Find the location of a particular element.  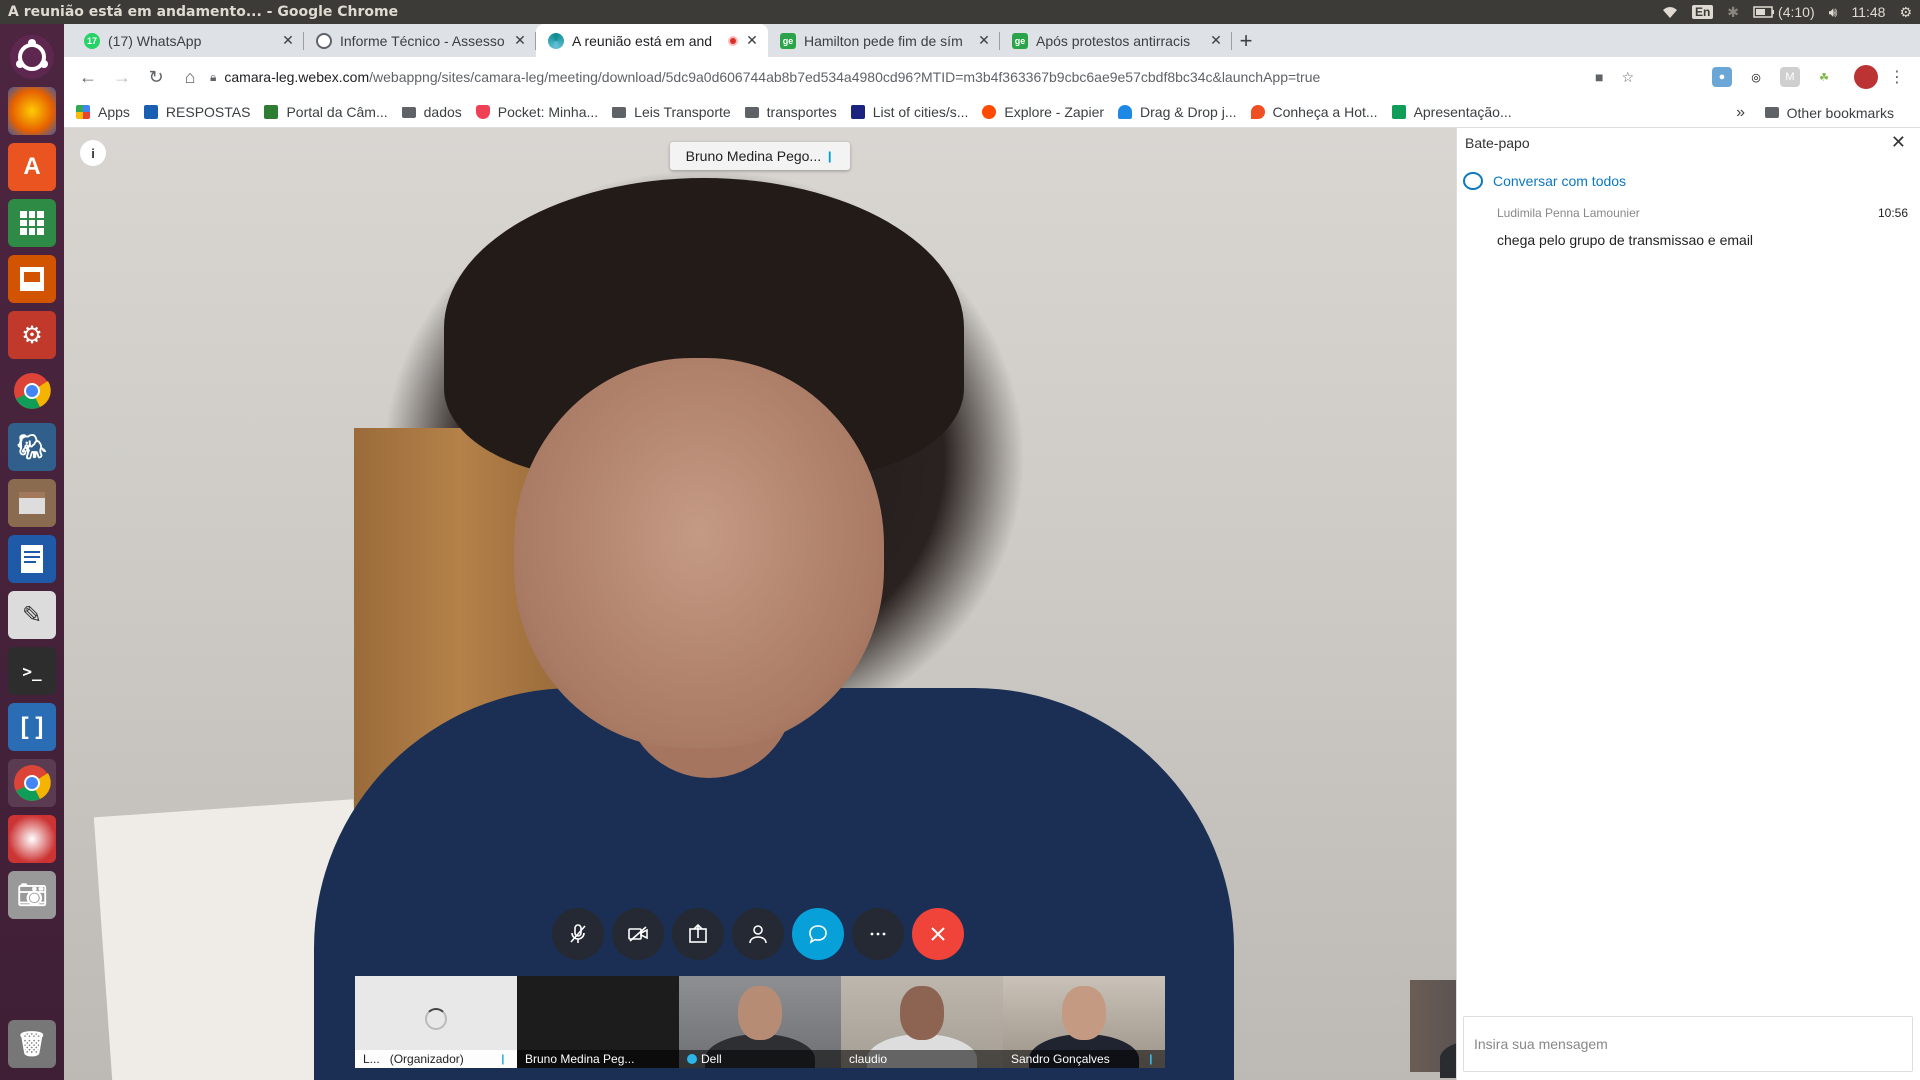

more-options-button is located at coordinates (878, 934).